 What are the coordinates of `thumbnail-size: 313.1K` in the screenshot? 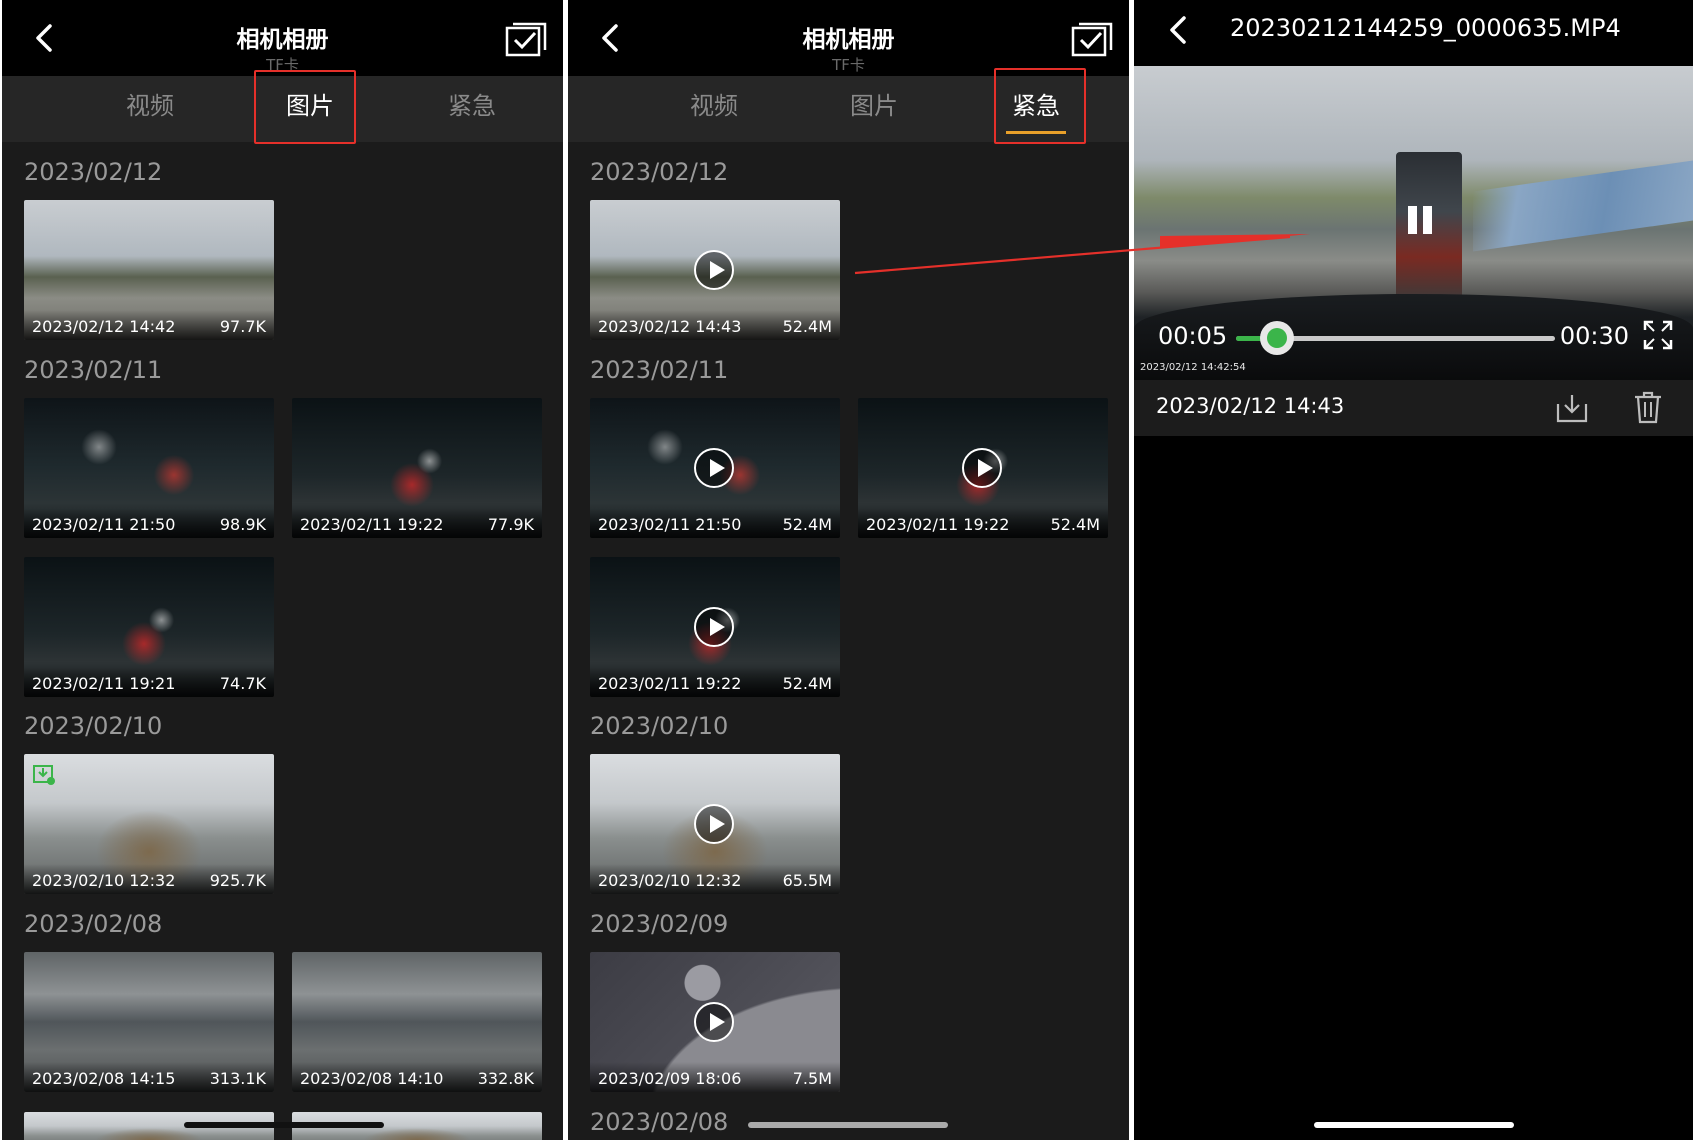 It's located at (237, 1078).